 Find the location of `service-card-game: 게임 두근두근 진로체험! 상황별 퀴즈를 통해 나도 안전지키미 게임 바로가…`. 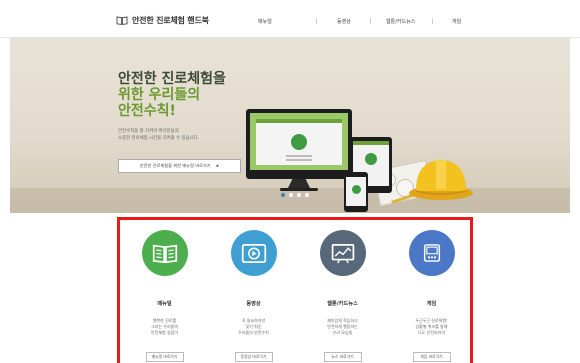

service-card-game: 게임 두근두근 진로체험! 상황별 퀴즈를 통해 나도 안전지키미 게임 바로가… is located at coordinates (431, 291).